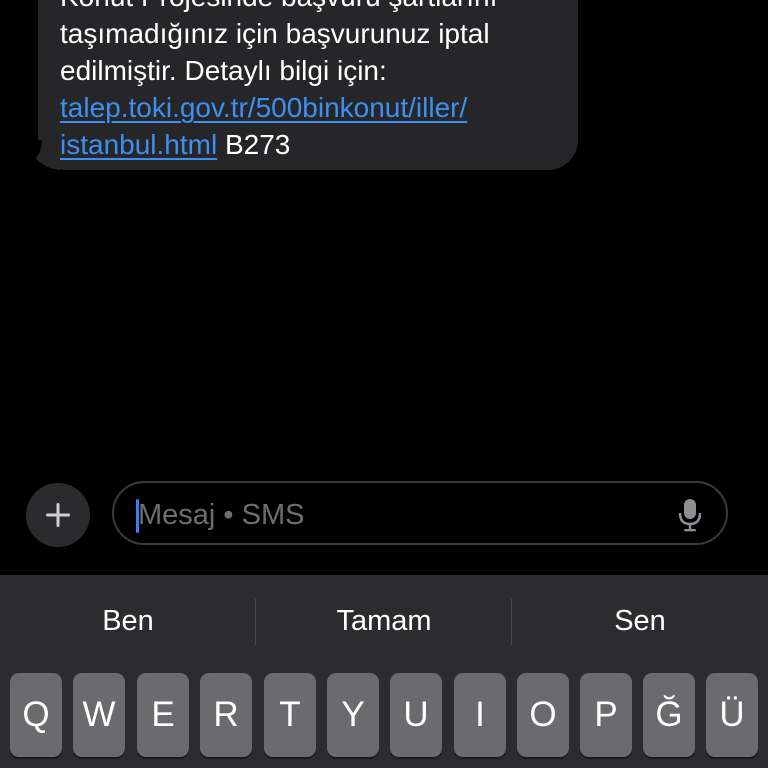 This screenshot has height=768, width=768. I want to click on key-g-breve: Ğ, so click(669, 715).